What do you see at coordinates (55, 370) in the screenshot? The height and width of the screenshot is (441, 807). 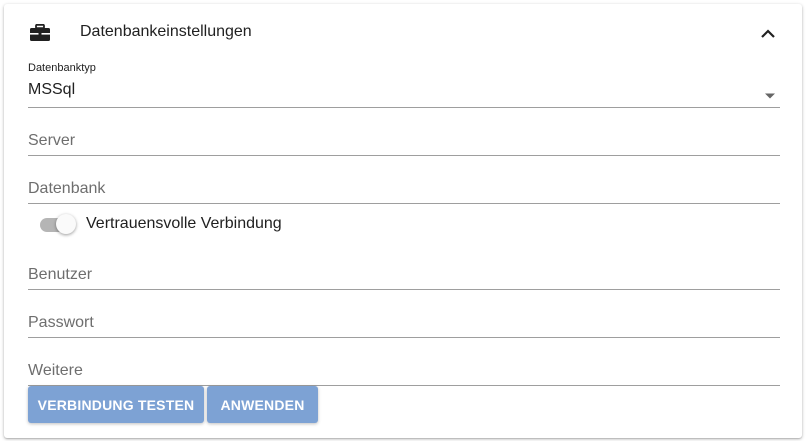 I see `more-options-placeholder: Weitere` at bounding box center [55, 370].